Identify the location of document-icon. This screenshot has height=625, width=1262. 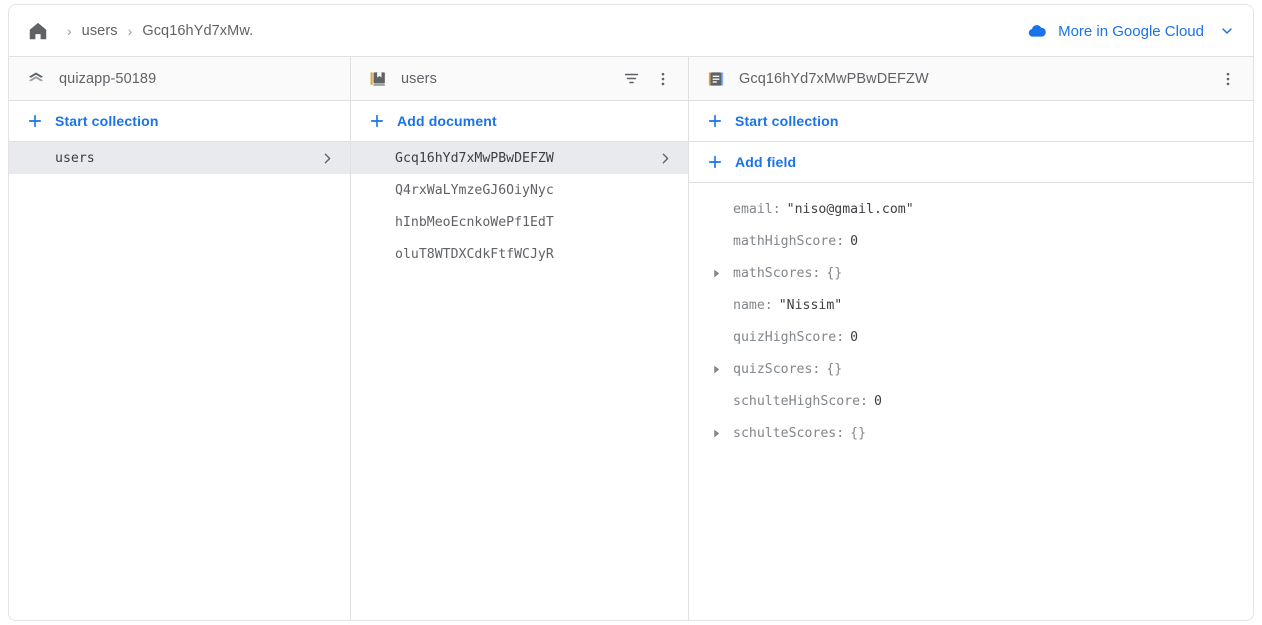
(716, 79).